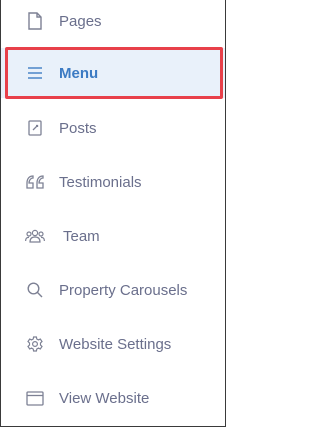 This screenshot has height=427, width=320. What do you see at coordinates (35, 236) in the screenshot?
I see `team-icon` at bounding box center [35, 236].